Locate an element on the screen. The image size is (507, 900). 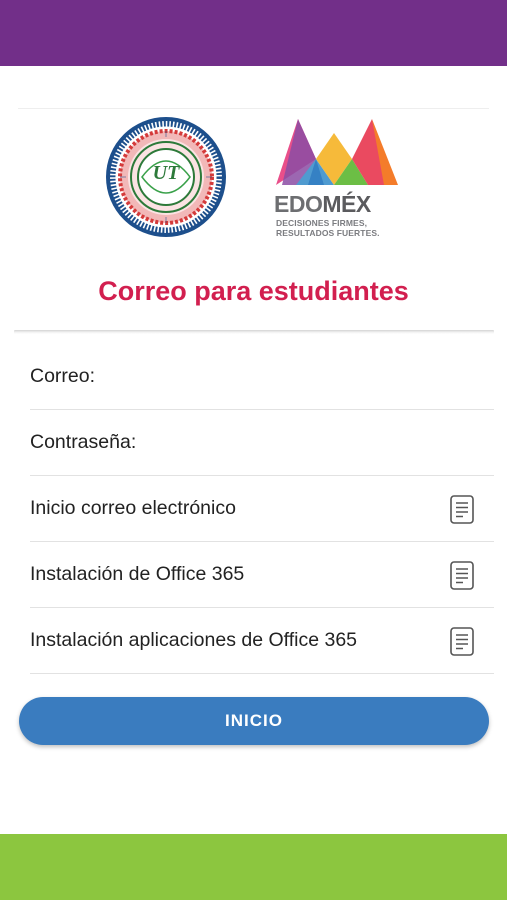
email-label: Correo: is located at coordinates (63, 376).